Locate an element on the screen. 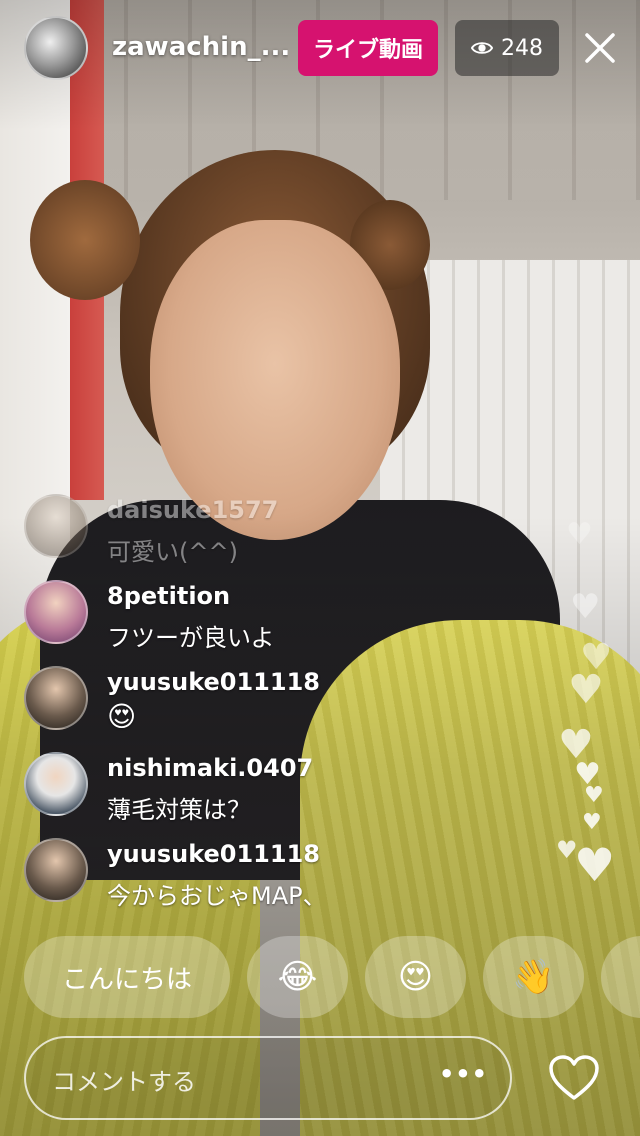 This screenshot has width=640, height=1136. viewer-count-button: 248 is located at coordinates (507, 48).